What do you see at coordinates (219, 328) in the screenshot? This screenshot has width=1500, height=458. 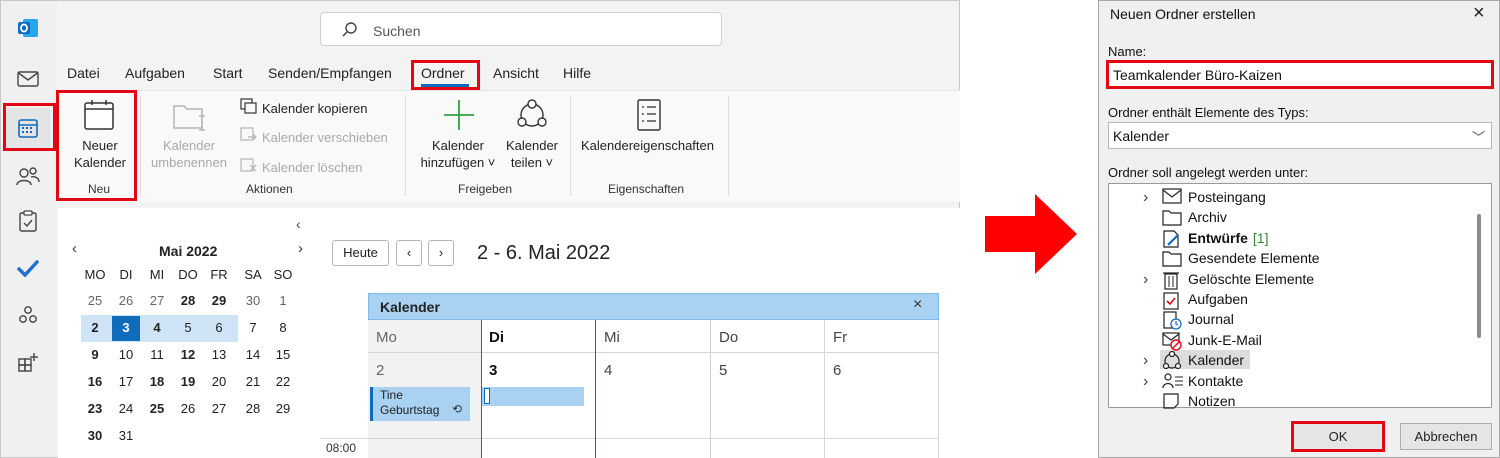 I see `mini-calendar-day: 6` at bounding box center [219, 328].